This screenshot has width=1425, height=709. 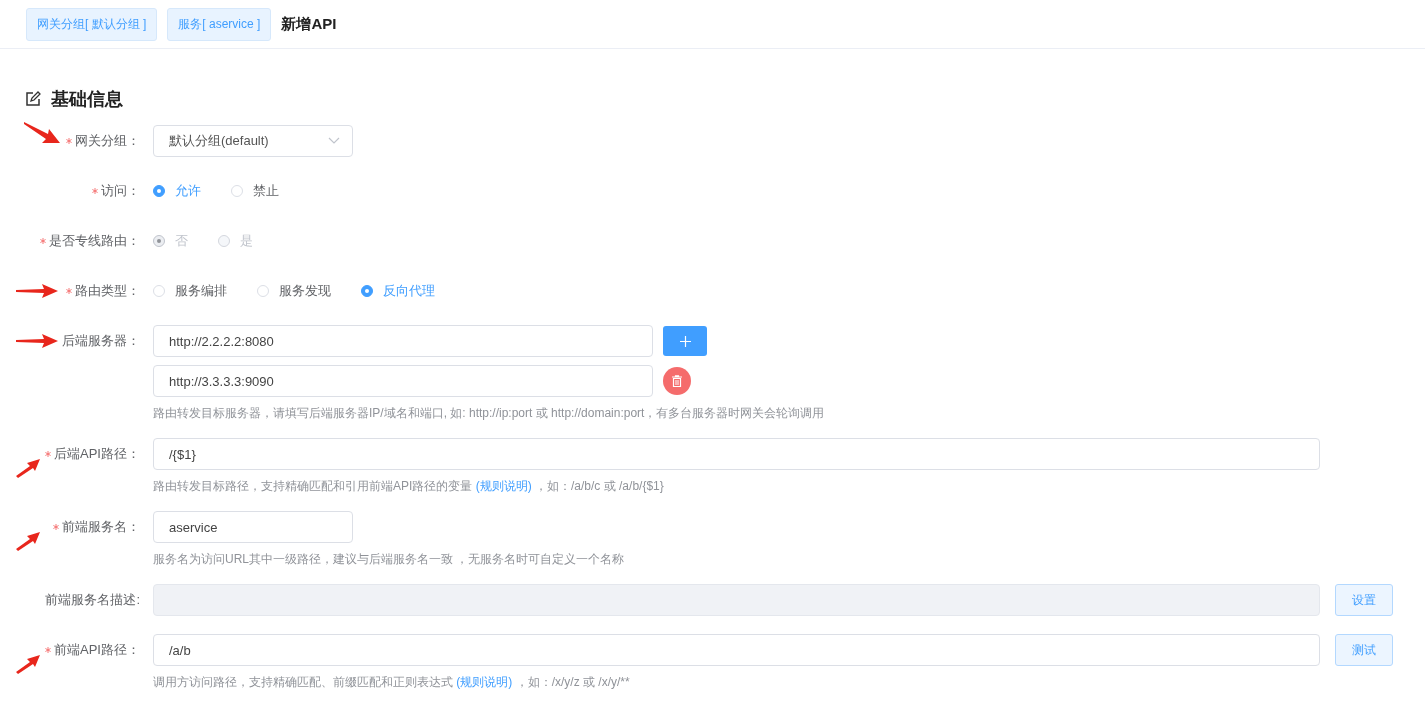 I want to click on radio-label: 禁止, so click(x=266, y=191).